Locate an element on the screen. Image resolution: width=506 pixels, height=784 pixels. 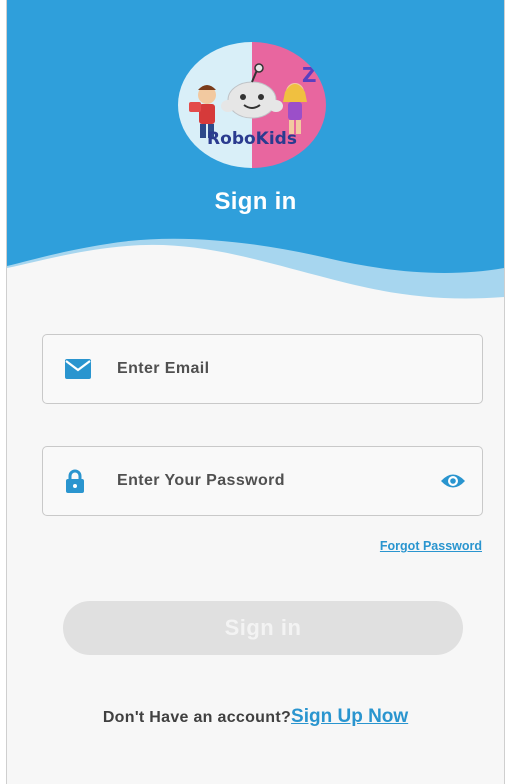
lock-icon is located at coordinates (75, 481).